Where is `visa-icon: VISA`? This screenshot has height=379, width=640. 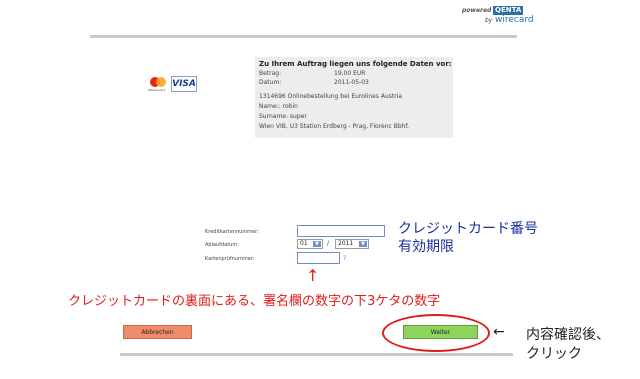
visa-icon: VISA is located at coordinates (184, 84).